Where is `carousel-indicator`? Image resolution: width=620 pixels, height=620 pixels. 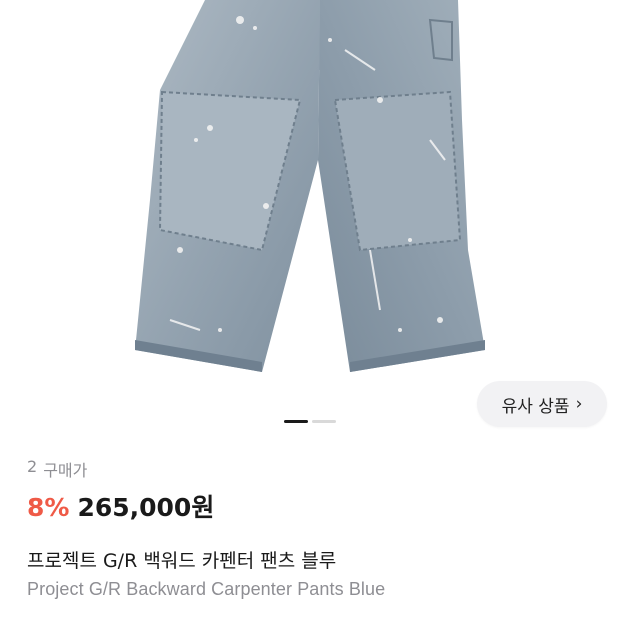 carousel-indicator is located at coordinates (310, 421).